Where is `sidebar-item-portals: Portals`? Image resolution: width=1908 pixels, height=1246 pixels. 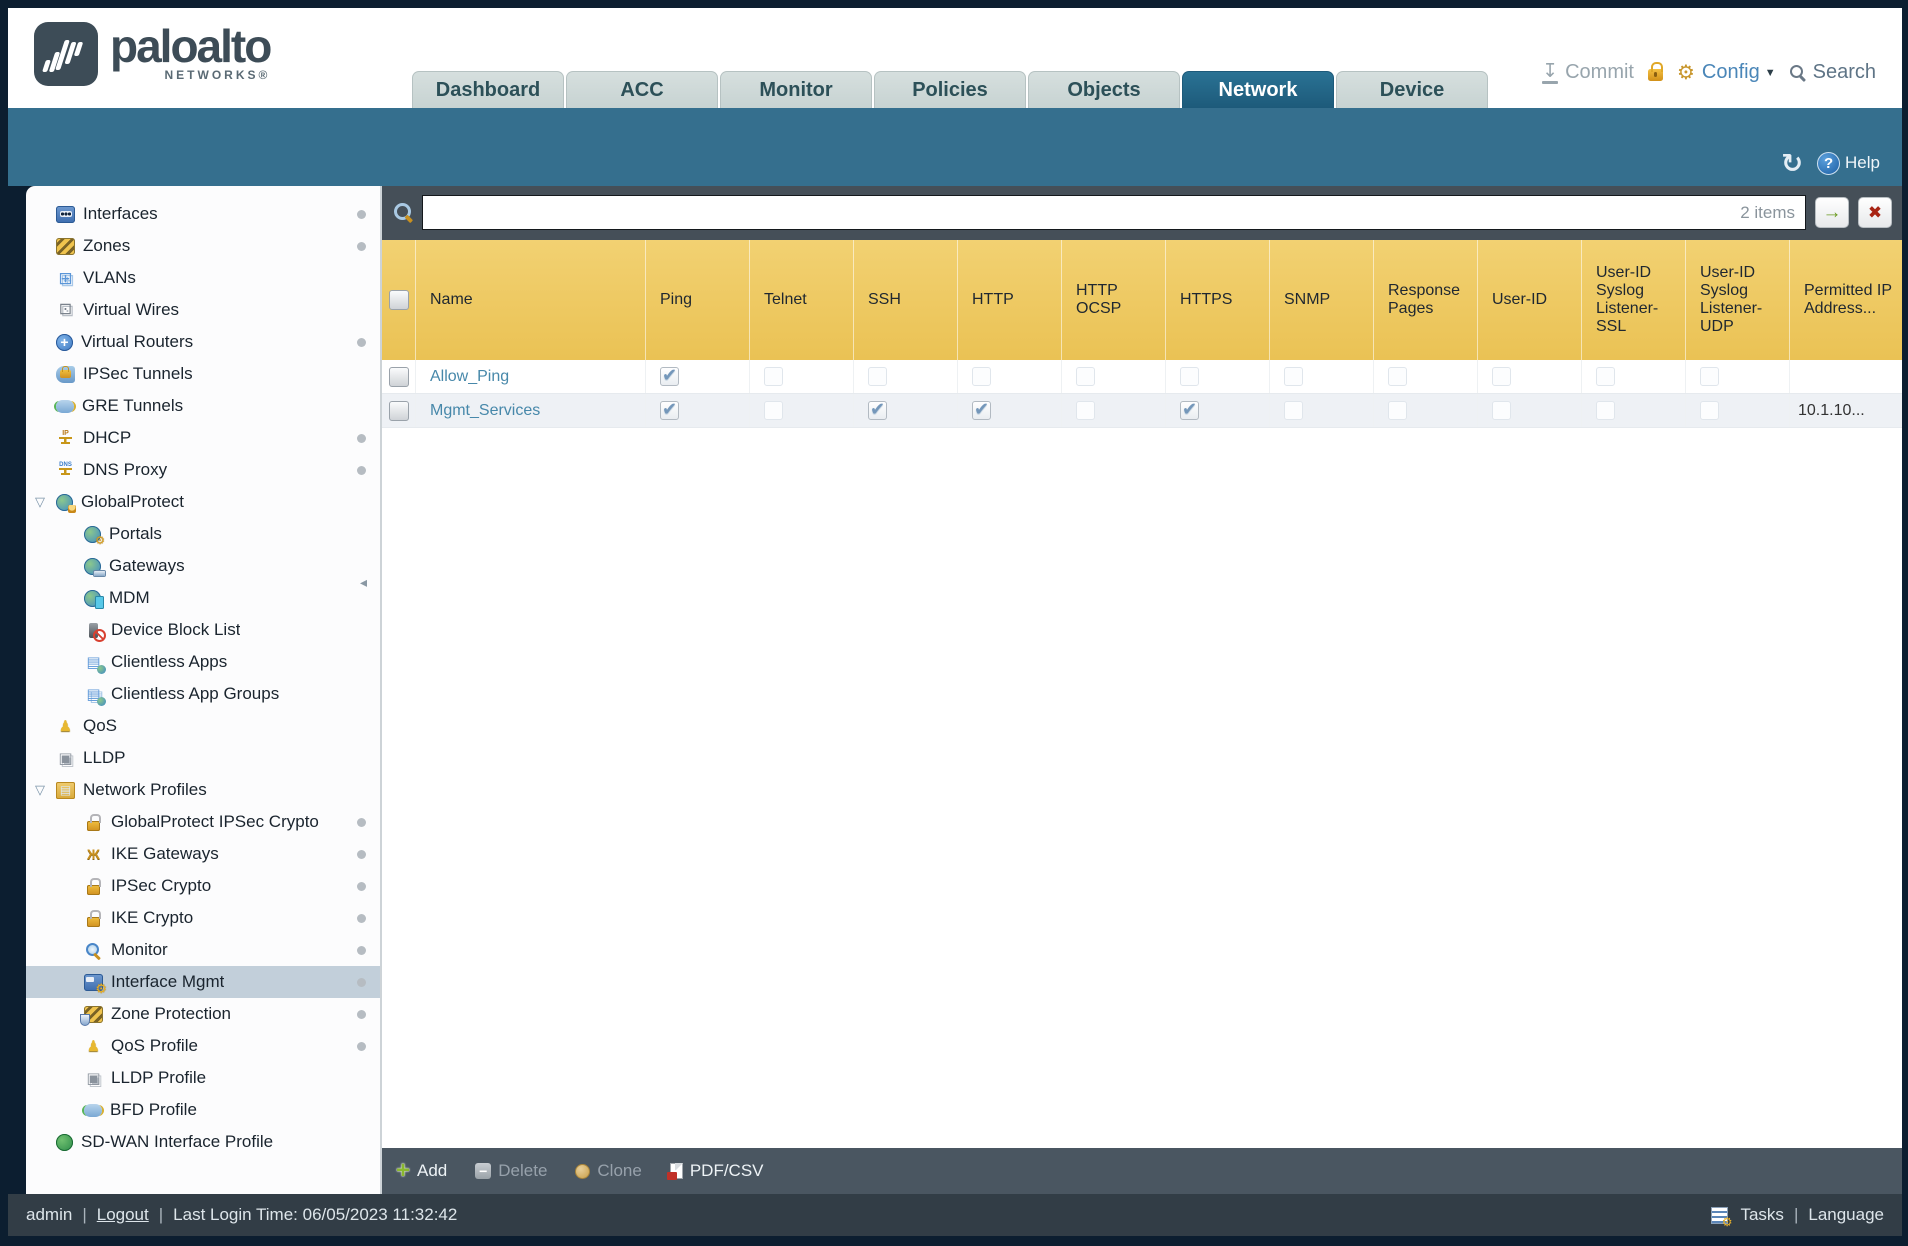
sidebar-item-portals: Portals is located at coordinates (203, 534).